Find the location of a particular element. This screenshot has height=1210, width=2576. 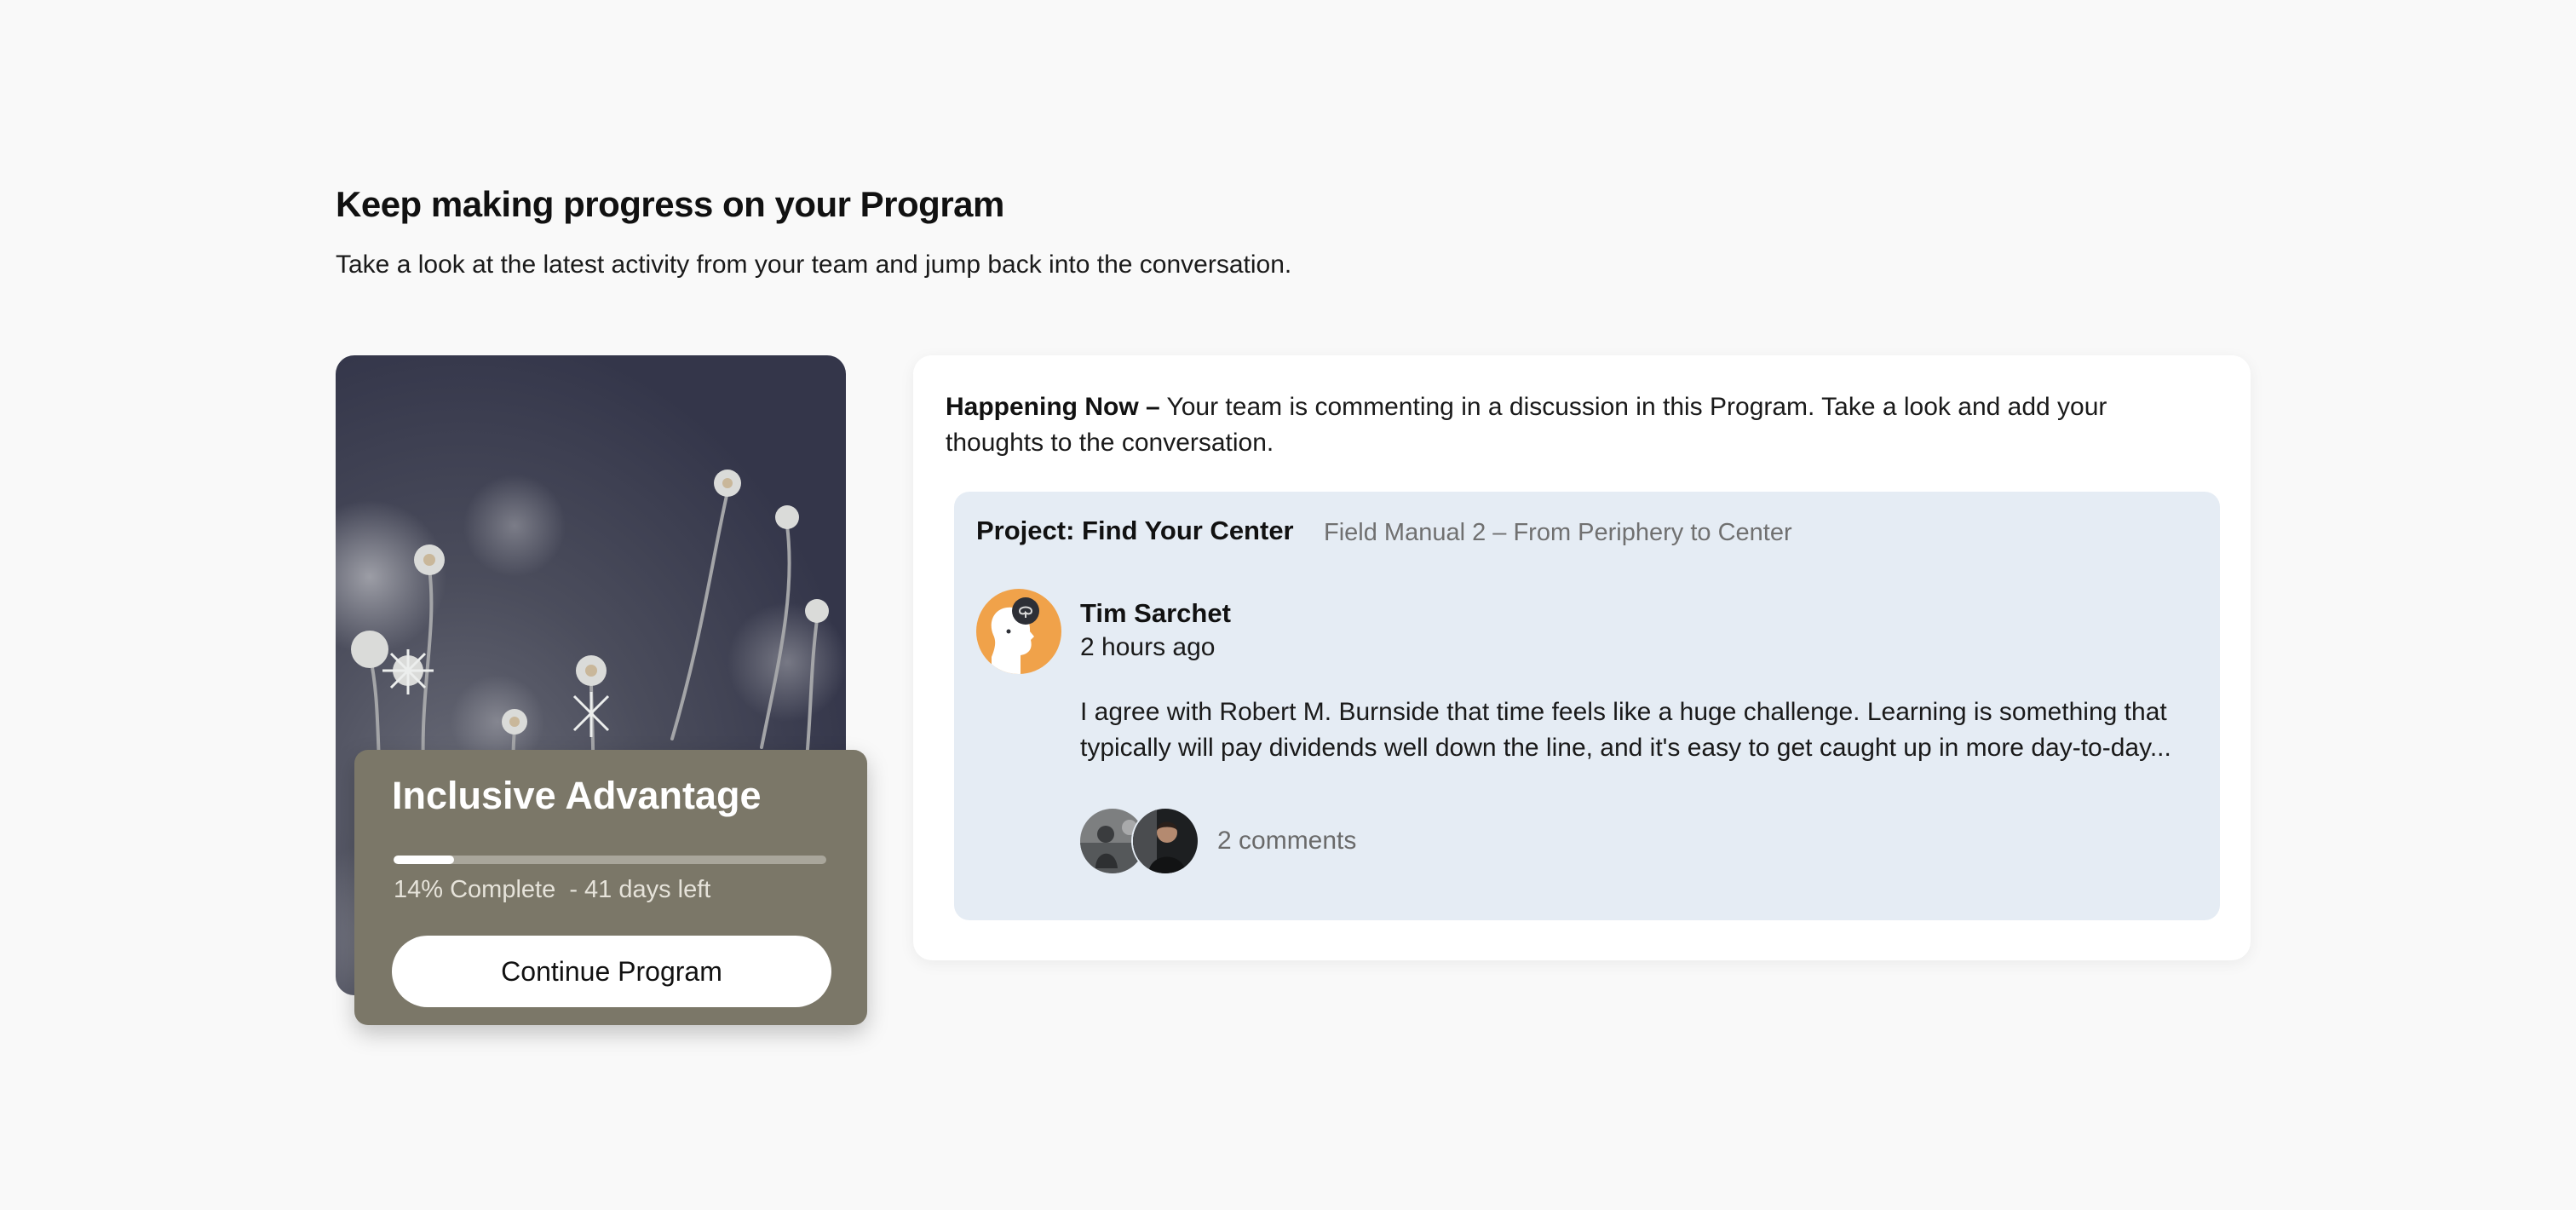

section-title: Keep making progress on your Program is located at coordinates (670, 204).